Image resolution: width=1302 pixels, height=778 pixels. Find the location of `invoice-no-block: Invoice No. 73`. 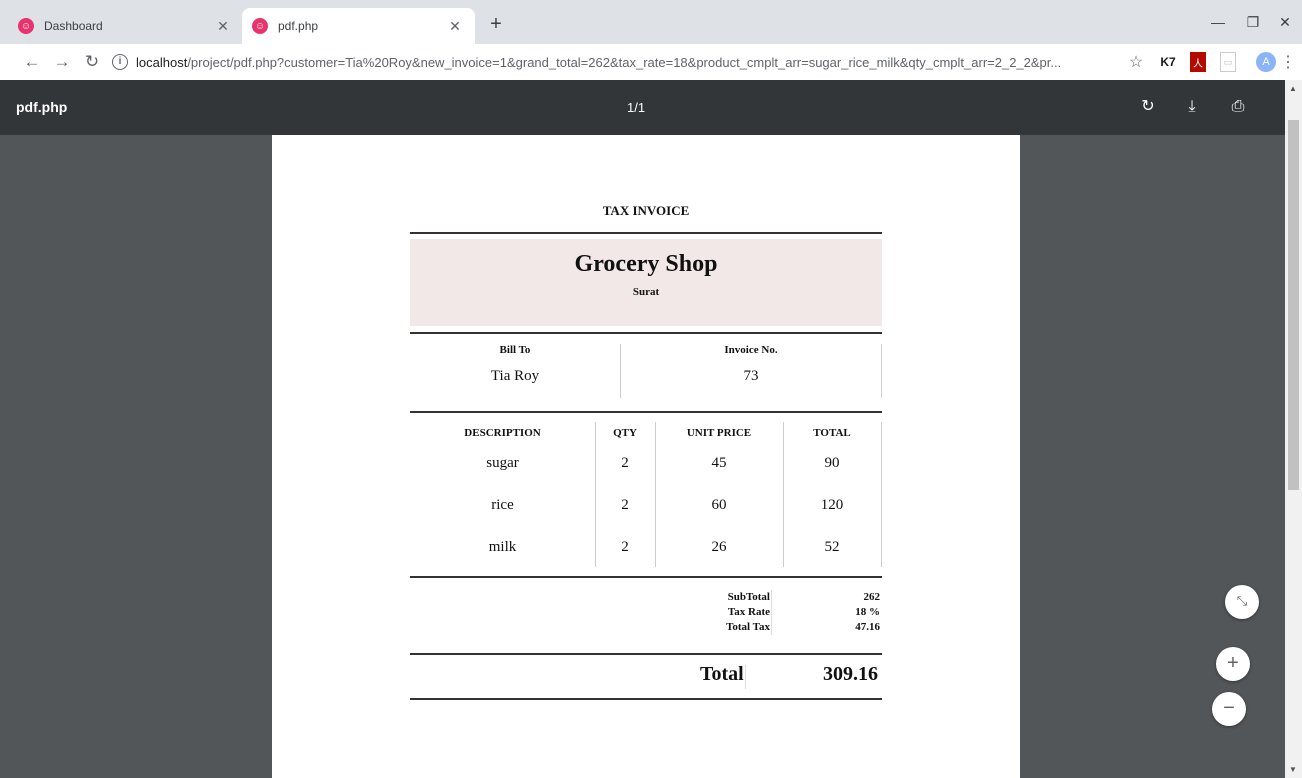

invoice-no-block: Invoice No. 73 is located at coordinates (751, 374).